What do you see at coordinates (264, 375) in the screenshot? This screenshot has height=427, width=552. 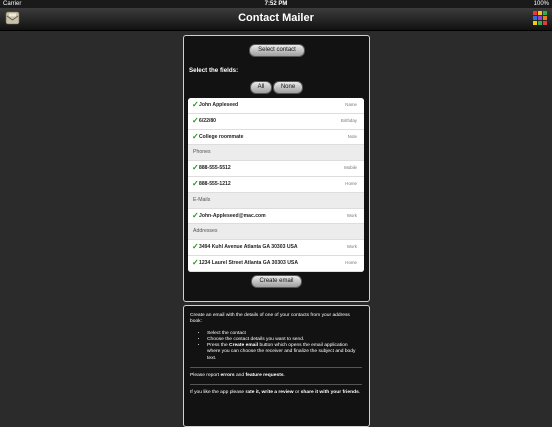 I see `feature-requests-link: feature requests` at bounding box center [264, 375].